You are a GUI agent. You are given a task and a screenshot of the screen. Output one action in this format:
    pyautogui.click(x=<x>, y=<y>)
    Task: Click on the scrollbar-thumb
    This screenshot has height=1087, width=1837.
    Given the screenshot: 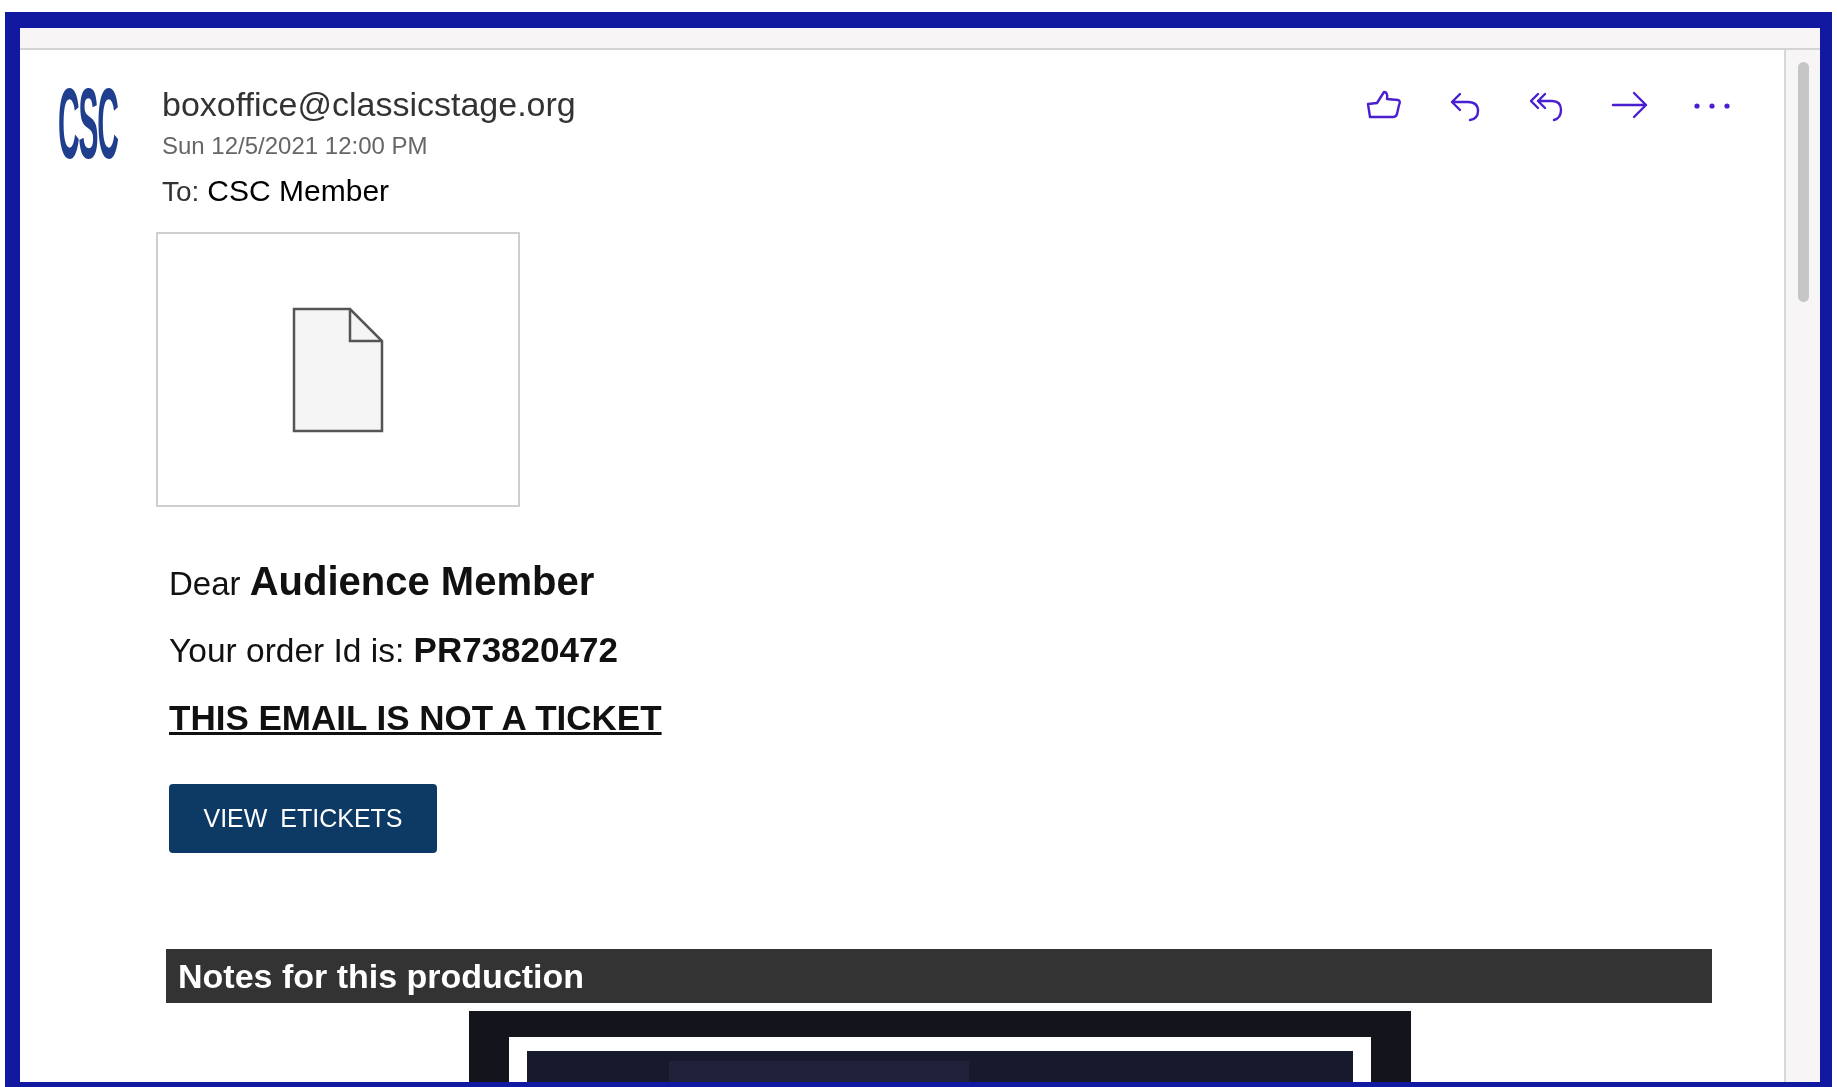 What is the action you would take?
    pyautogui.click(x=1803, y=182)
    